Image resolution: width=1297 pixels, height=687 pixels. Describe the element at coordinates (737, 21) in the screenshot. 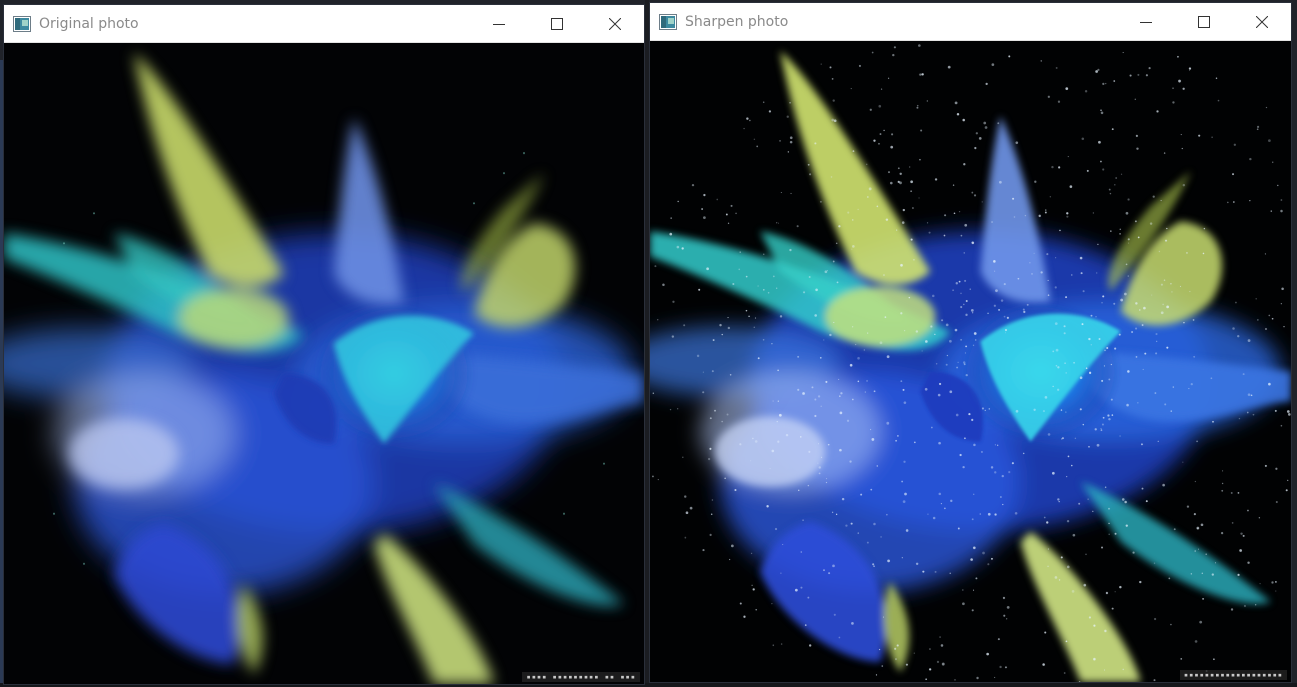

I see `window-title: Sharpen photo` at that location.